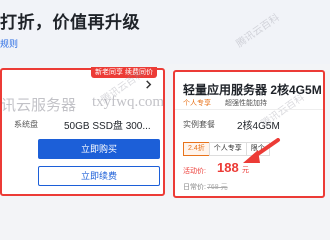  I want to click on buy-now-button: 立即购买, so click(99, 149).